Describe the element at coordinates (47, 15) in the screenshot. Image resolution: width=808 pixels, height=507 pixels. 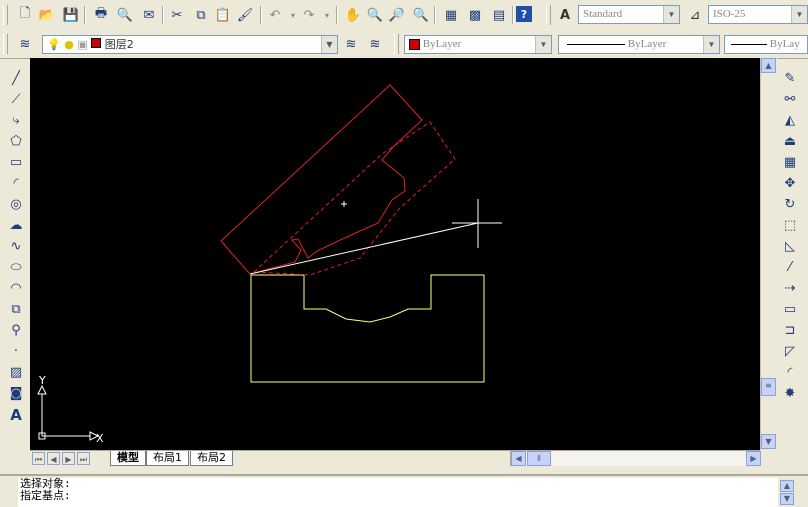
I see `open-file-icon: 📂` at that location.